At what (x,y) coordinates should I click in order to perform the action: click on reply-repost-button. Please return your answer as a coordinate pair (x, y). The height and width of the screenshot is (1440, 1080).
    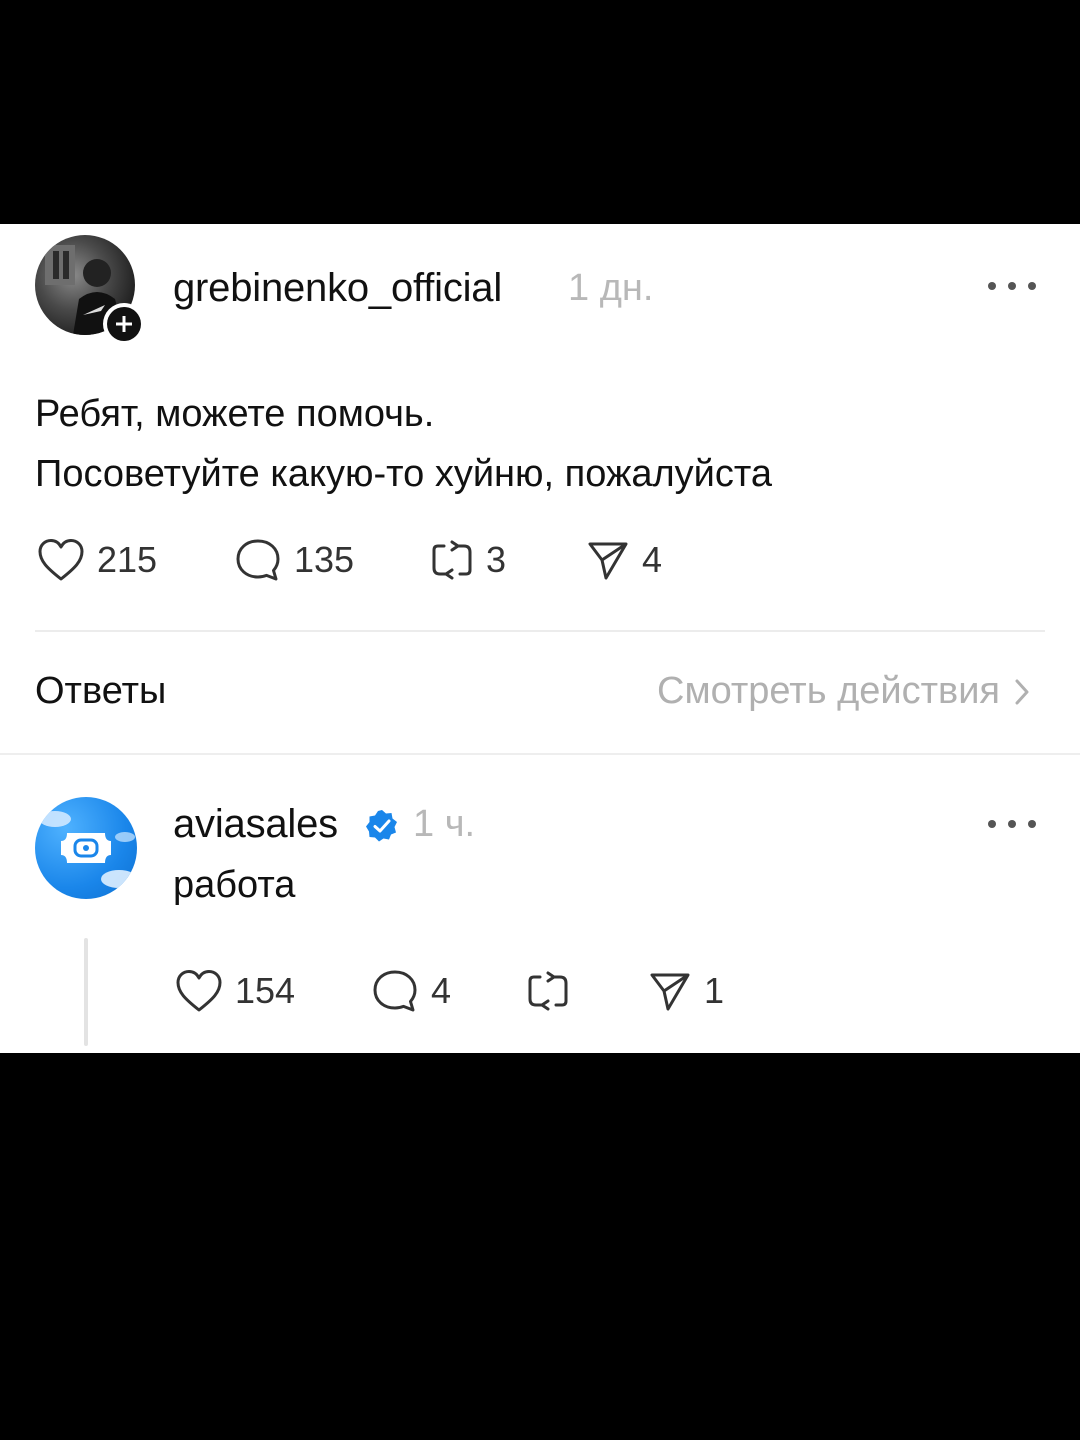
    Looking at the image, I should click on (554, 991).